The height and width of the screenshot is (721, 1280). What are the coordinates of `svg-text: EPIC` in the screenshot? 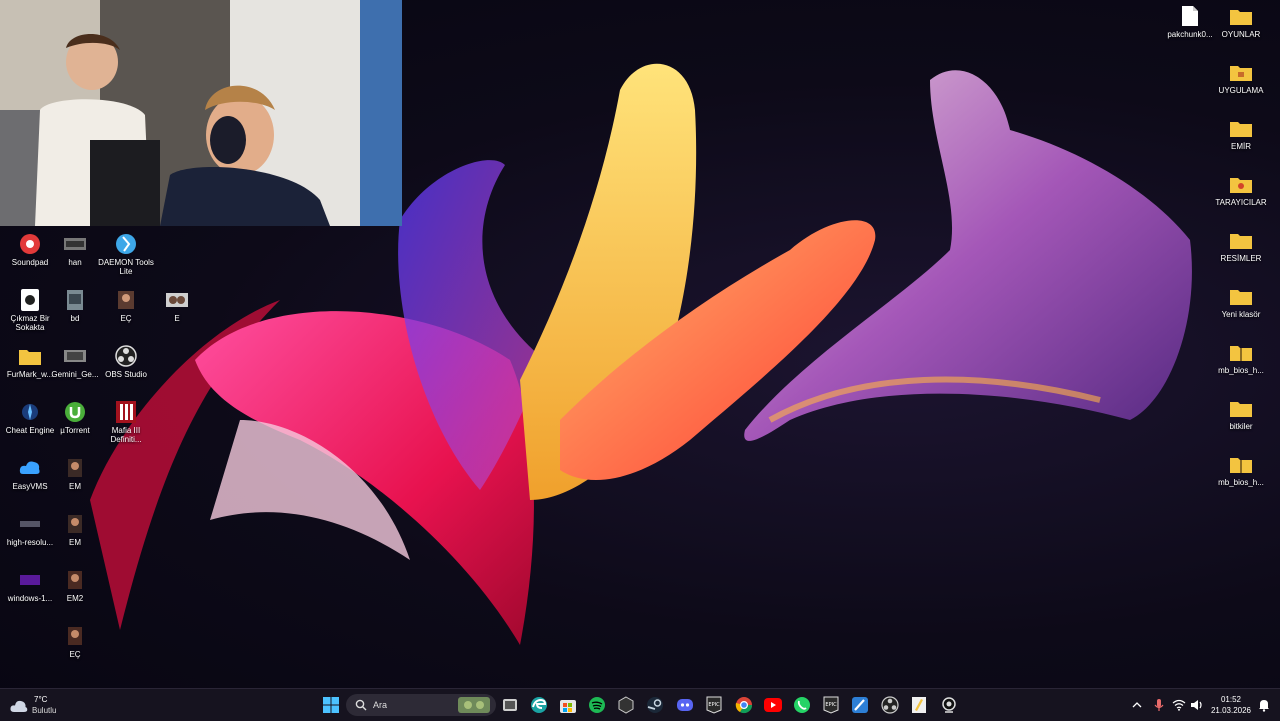 It's located at (714, 705).